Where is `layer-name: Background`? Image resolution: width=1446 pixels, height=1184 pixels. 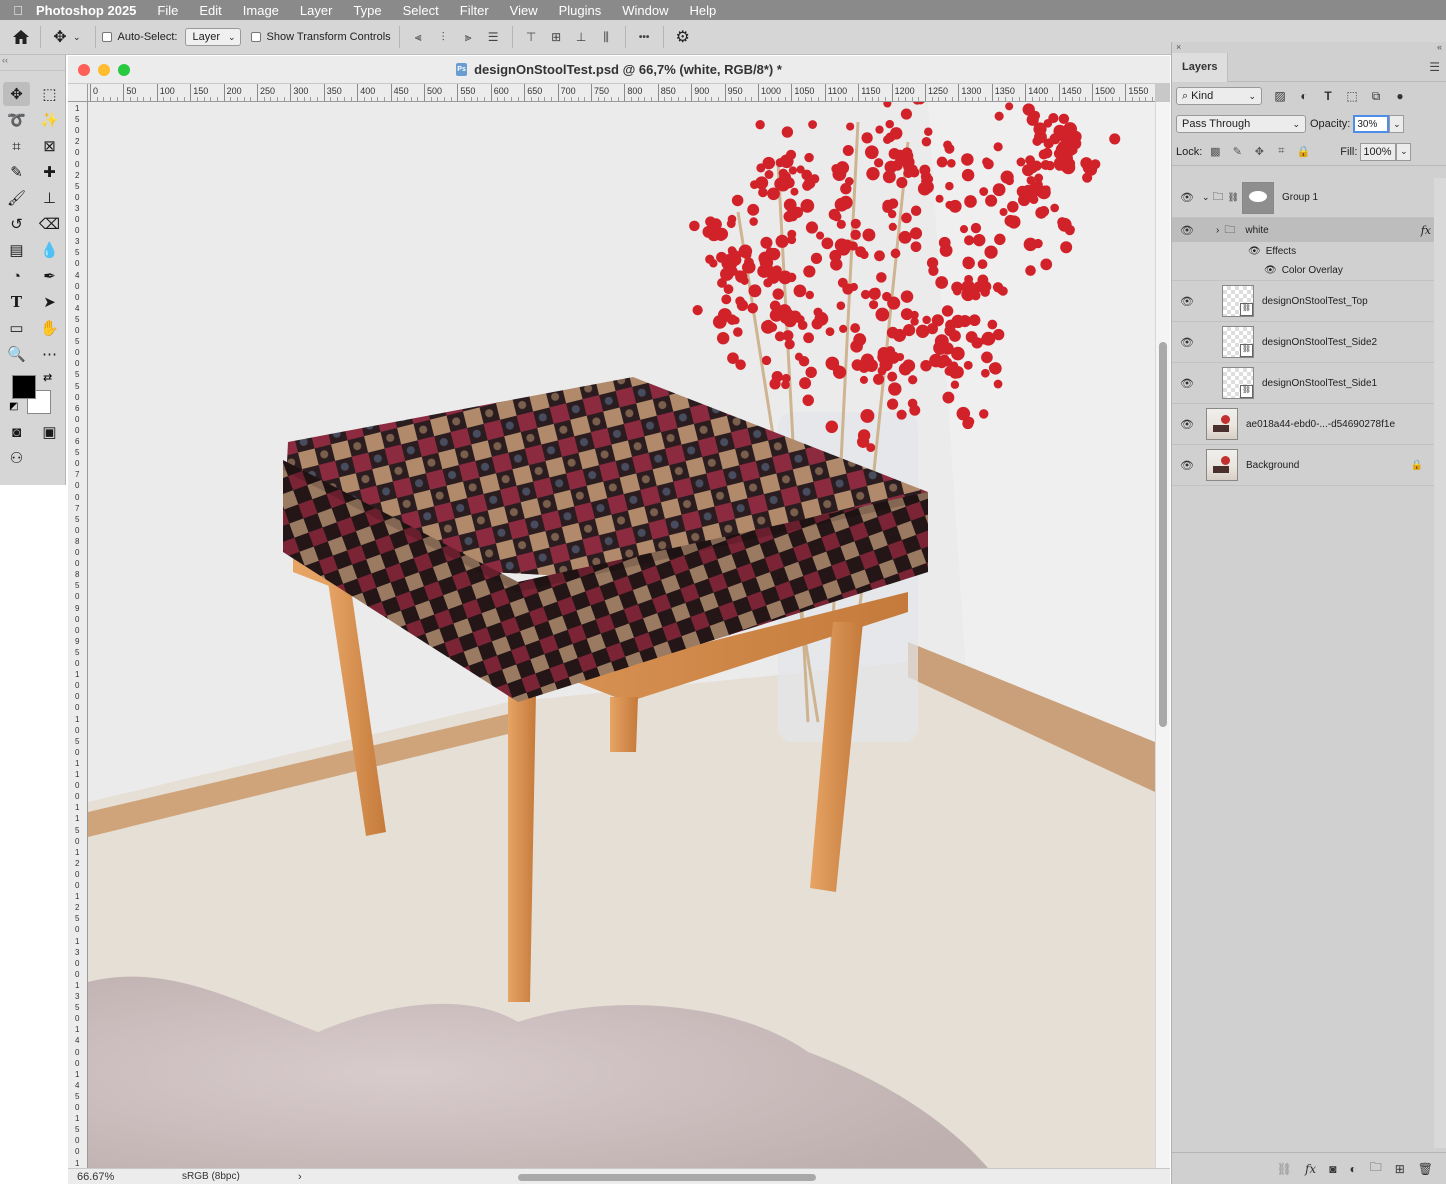 layer-name: Background is located at coordinates (1272, 465).